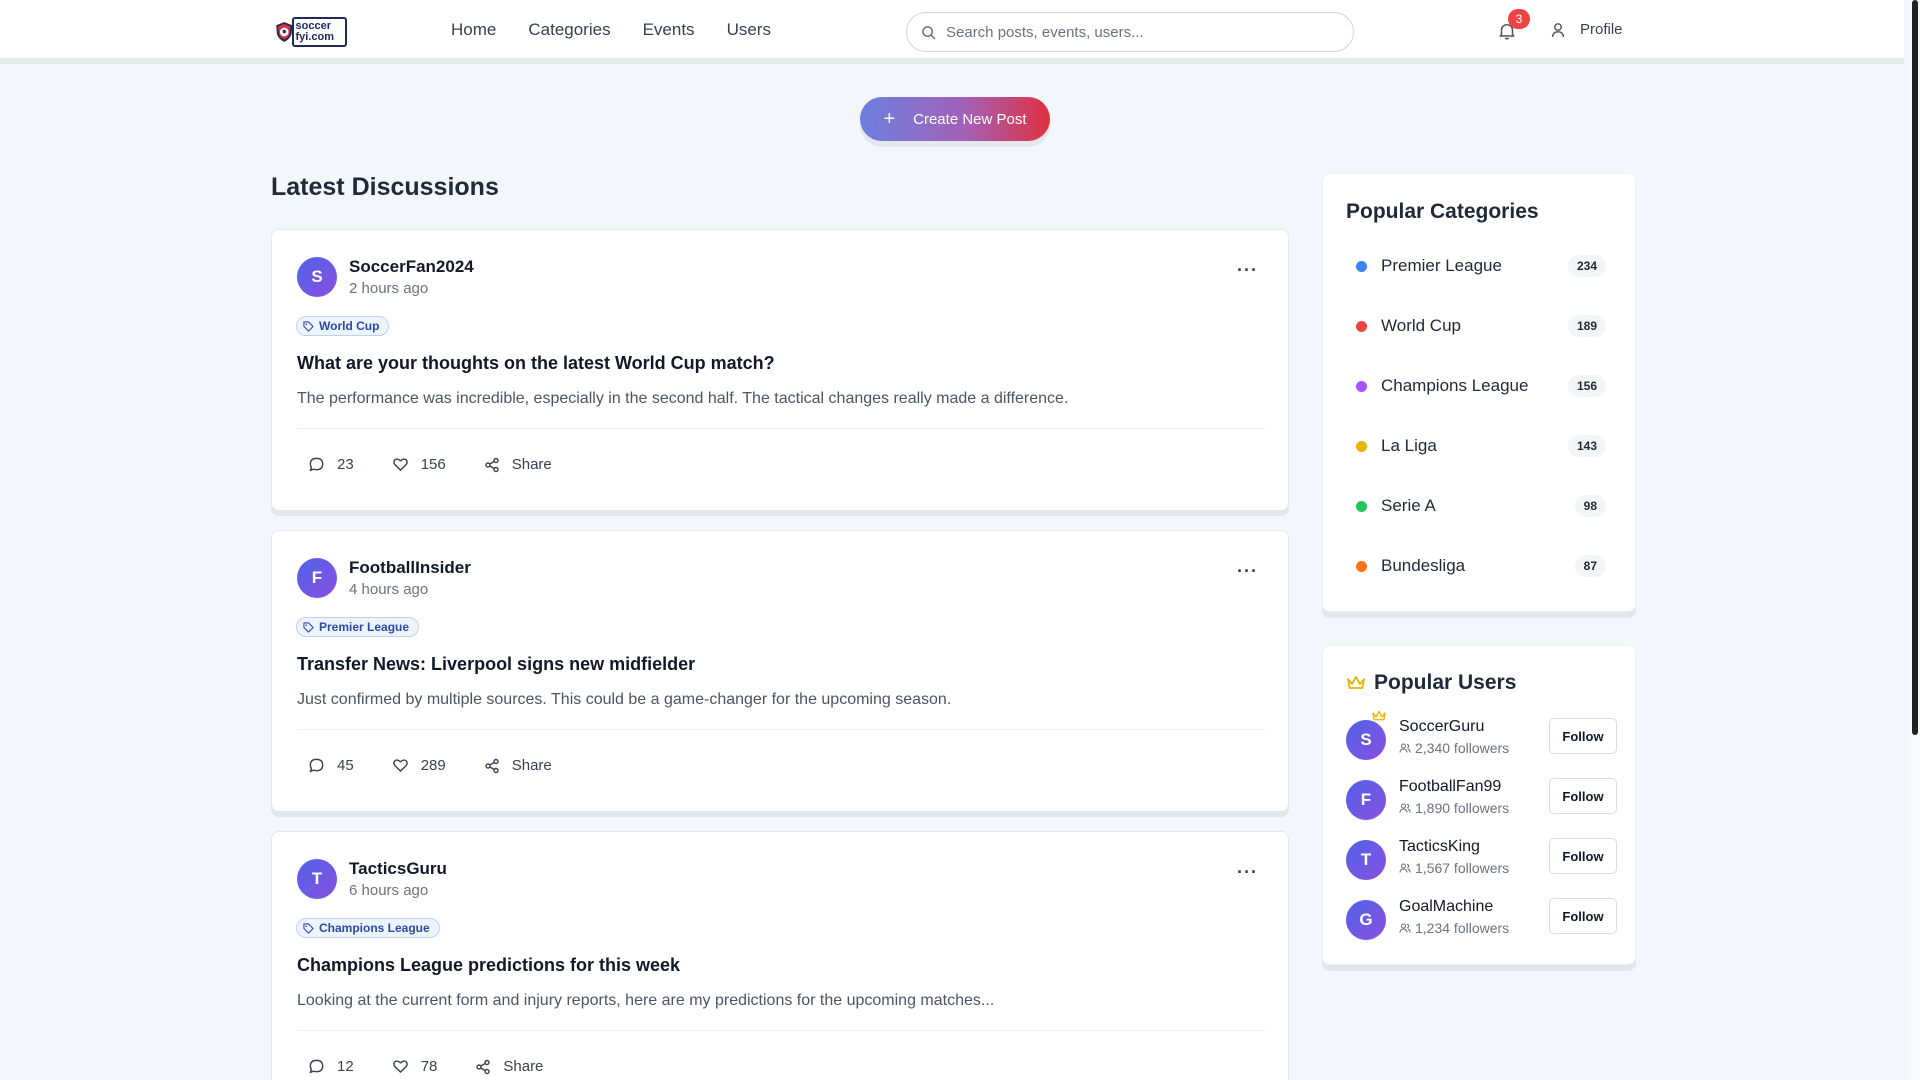 The height and width of the screenshot is (1080, 1920). I want to click on comments-button: 23, so click(331, 464).